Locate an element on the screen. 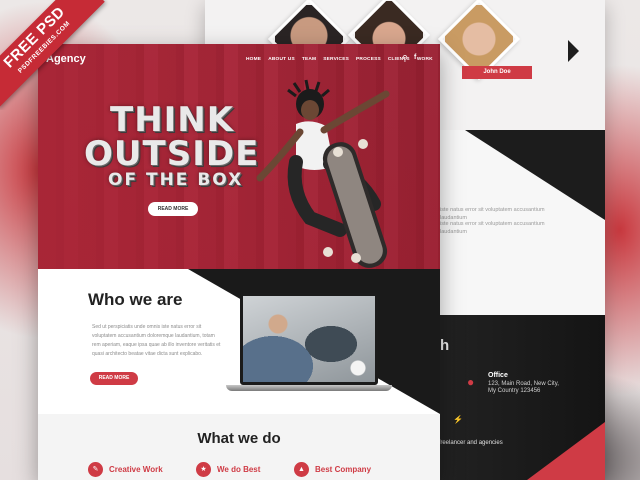  service-item: ★ We do Best is located at coordinates (228, 469).